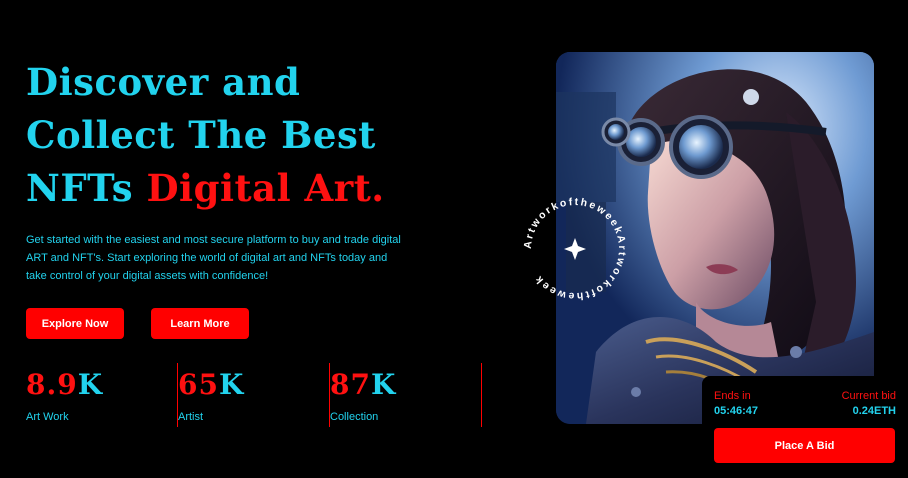 The image size is (908, 478). What do you see at coordinates (363, 384) in the screenshot?
I see `stat-collection-value: 87K` at bounding box center [363, 384].